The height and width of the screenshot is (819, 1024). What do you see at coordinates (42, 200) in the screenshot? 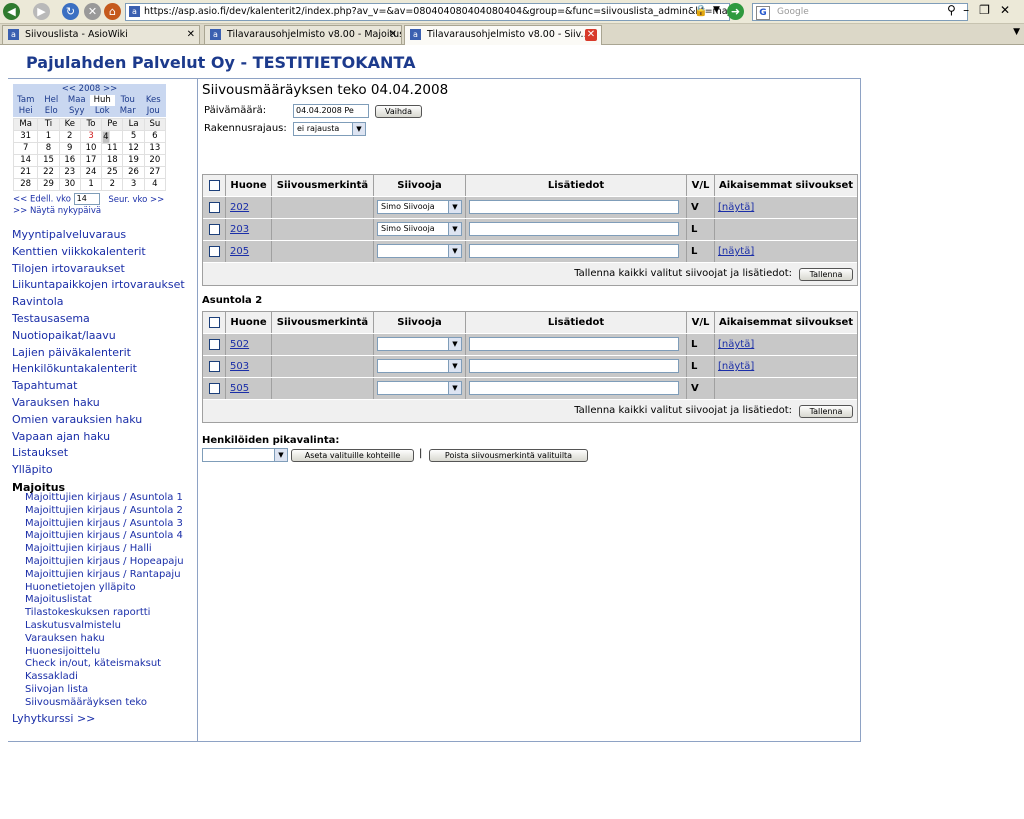
I see `prev-week-link: << Edell. vko` at bounding box center [42, 200].